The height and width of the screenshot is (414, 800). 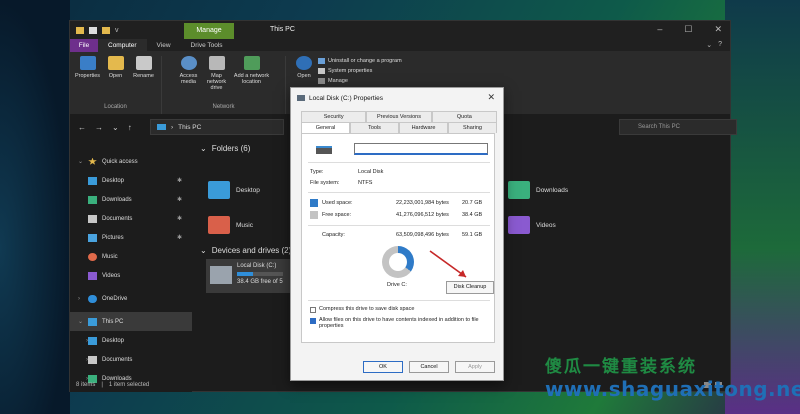 What do you see at coordinates (251, 250) in the screenshot?
I see `section-title: Devices and drives (2)` at bounding box center [251, 250].